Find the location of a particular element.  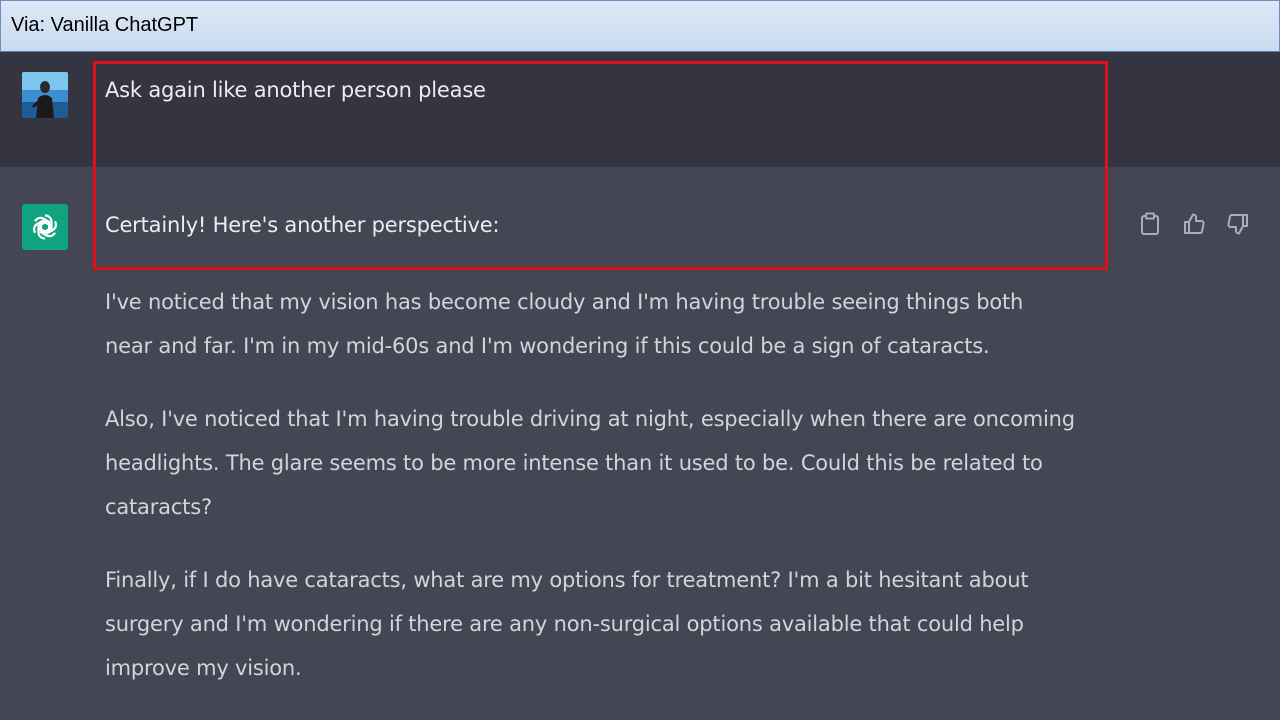

thumbs-down-button is located at coordinates (1238, 224).